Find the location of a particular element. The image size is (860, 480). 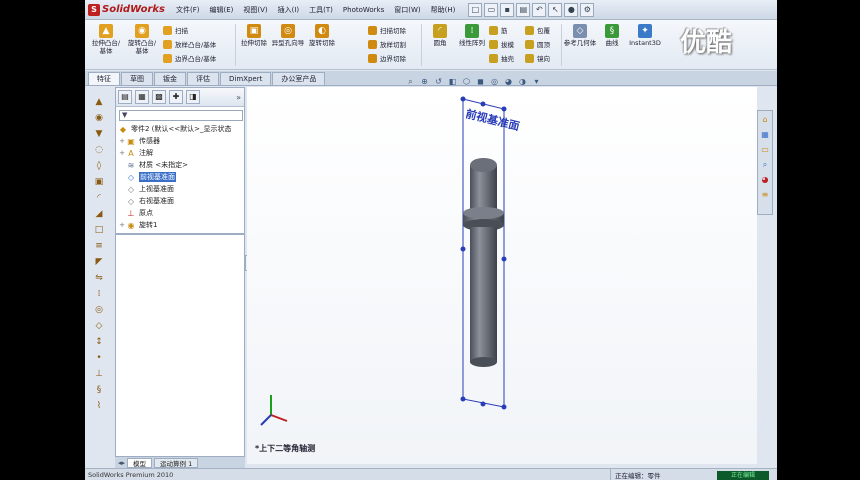

configuration-tab-icon: ▩ is located at coordinates (159, 97).